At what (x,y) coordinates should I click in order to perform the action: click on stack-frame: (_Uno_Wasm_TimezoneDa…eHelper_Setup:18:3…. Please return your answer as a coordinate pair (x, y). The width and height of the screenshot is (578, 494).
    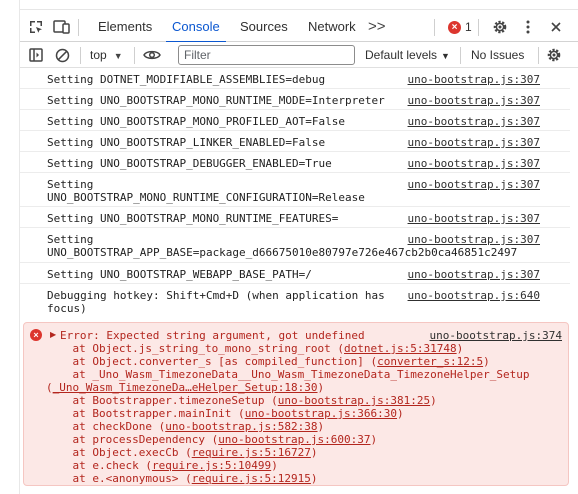
    Looking at the image, I should click on (185, 387).